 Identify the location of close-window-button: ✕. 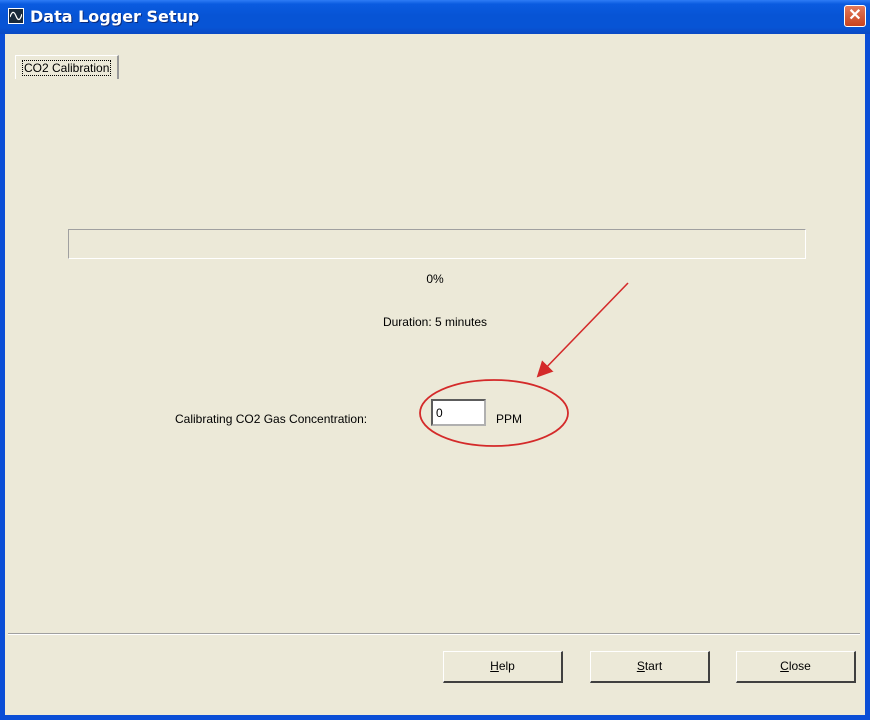
(855, 16).